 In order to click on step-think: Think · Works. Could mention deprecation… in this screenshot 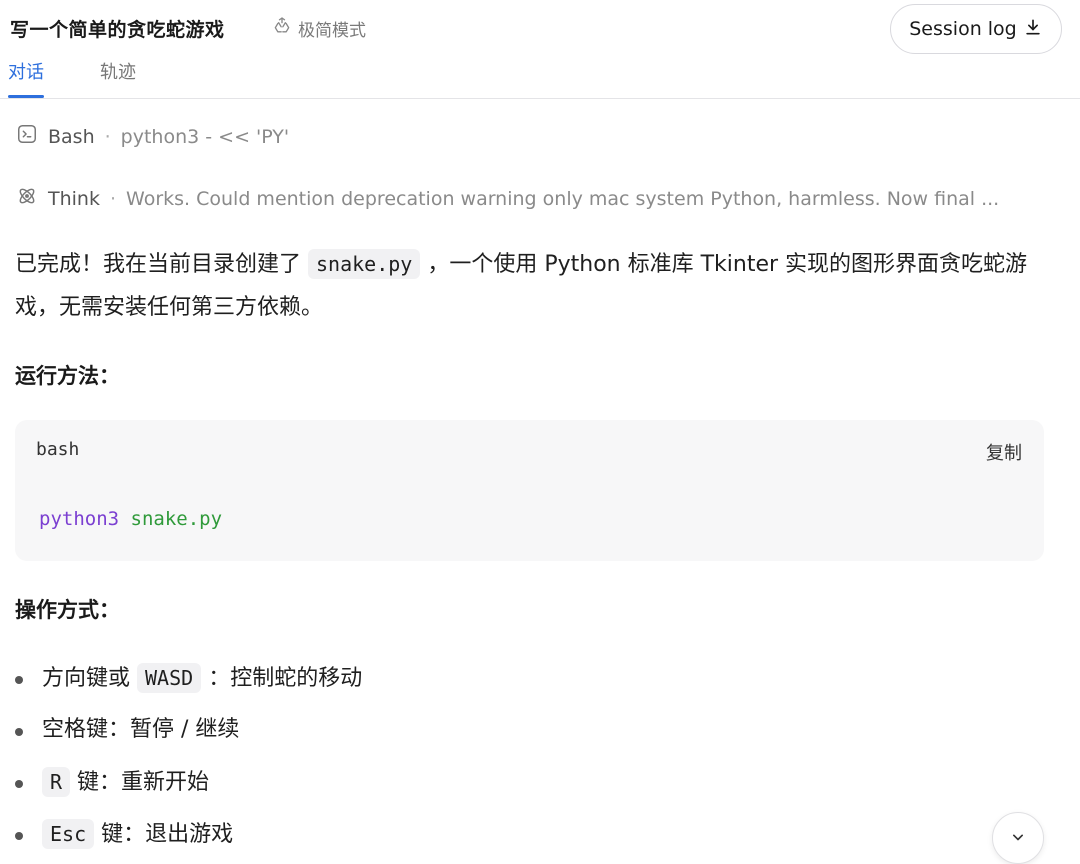, I will do `click(507, 198)`.